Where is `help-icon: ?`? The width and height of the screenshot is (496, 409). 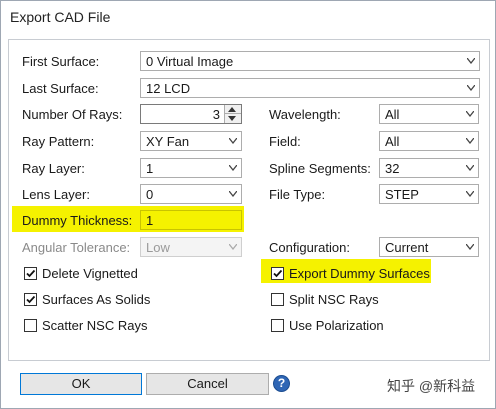 help-icon: ? is located at coordinates (281, 383).